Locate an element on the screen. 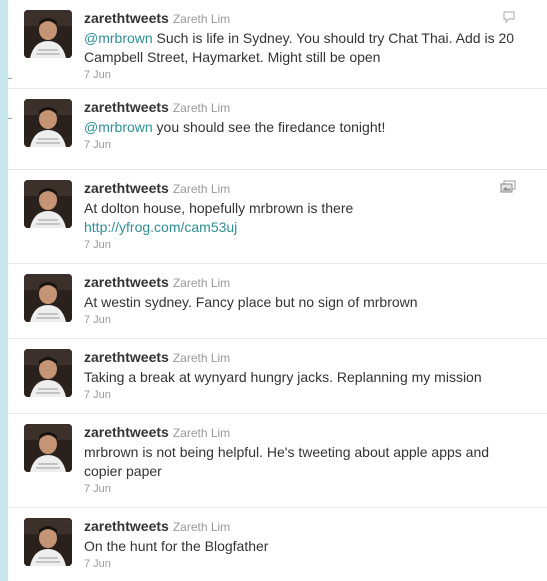 This screenshot has height=581, width=547. tweet-text: On the hunt for the Blogfather is located at coordinates (304, 546).